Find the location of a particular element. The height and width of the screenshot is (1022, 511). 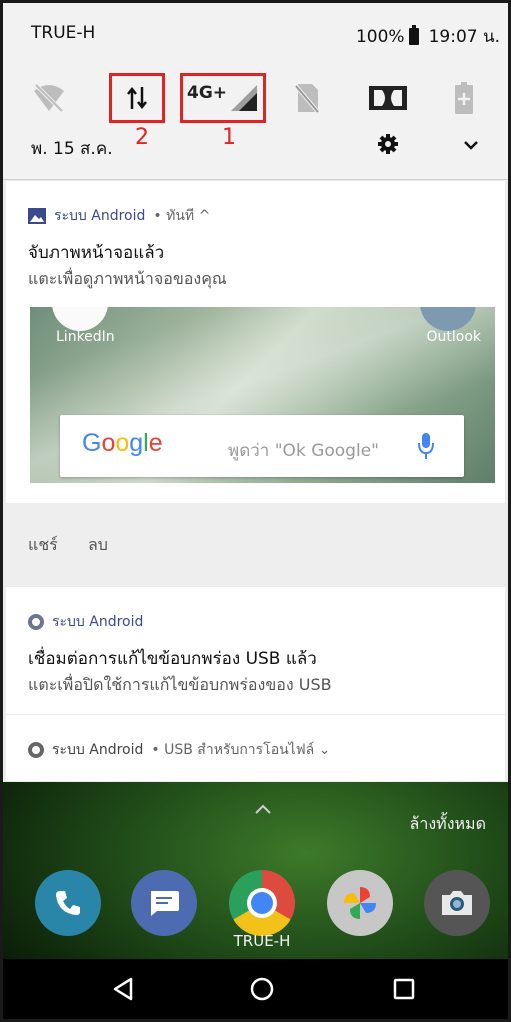

google-search-bar: Google พูดว่า "Ok Google" is located at coordinates (262, 446).